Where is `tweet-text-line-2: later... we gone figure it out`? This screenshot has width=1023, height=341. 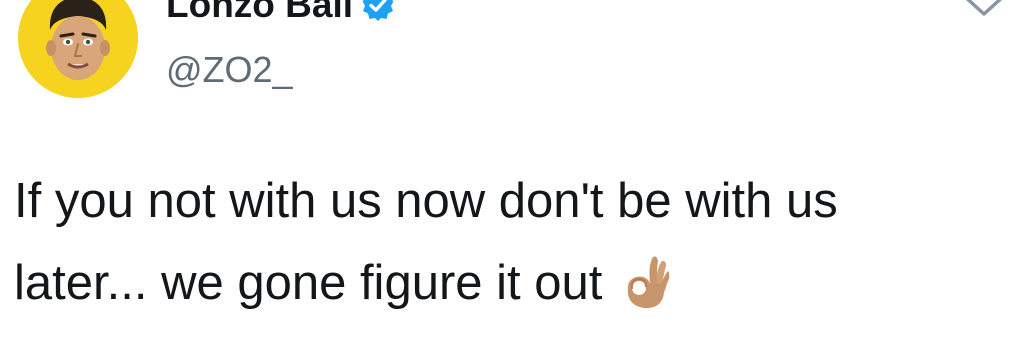
tweet-text-line-2: later... we gone figure it out is located at coordinates (308, 283).